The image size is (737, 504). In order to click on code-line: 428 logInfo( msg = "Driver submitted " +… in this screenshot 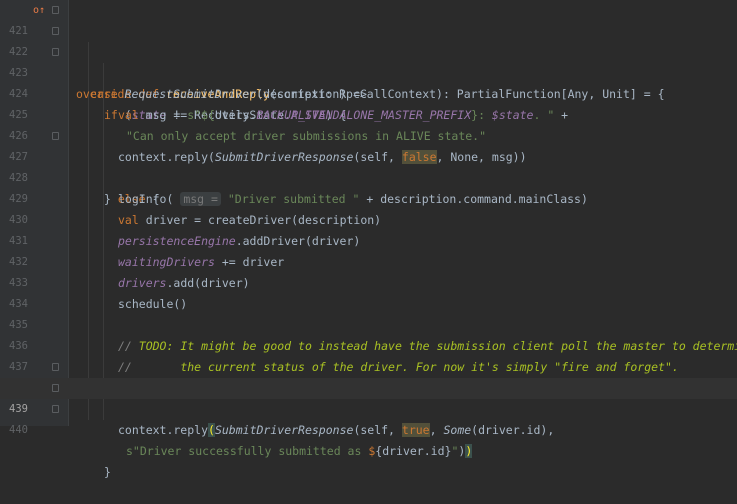, I will do `click(368, 176)`.